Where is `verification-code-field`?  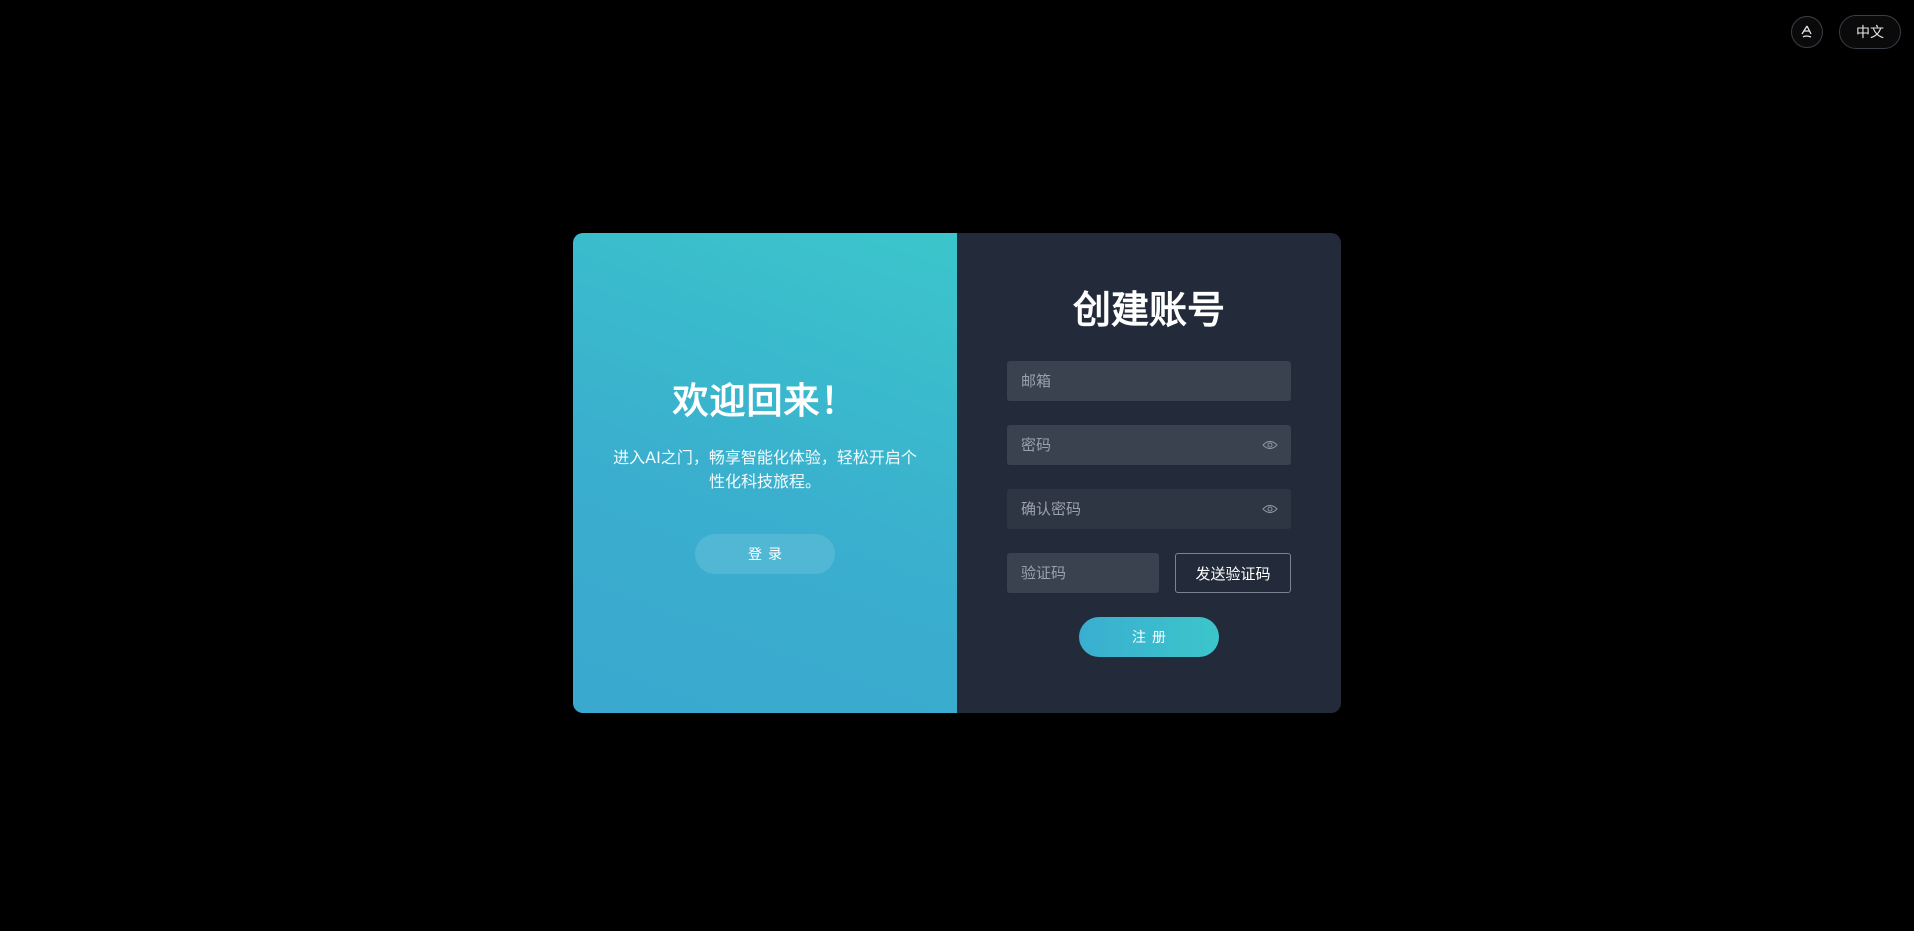
verification-code-field is located at coordinates (1083, 573).